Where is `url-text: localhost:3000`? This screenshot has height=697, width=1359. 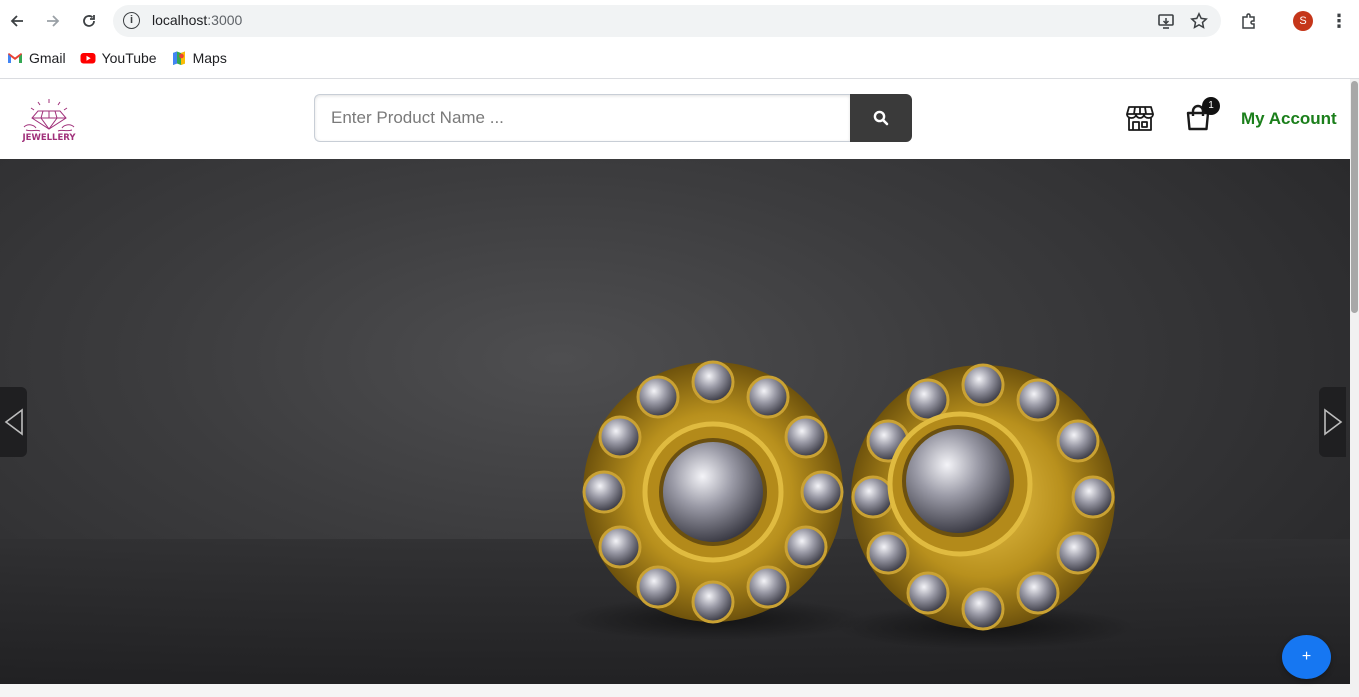
url-text: localhost:3000 is located at coordinates (197, 20).